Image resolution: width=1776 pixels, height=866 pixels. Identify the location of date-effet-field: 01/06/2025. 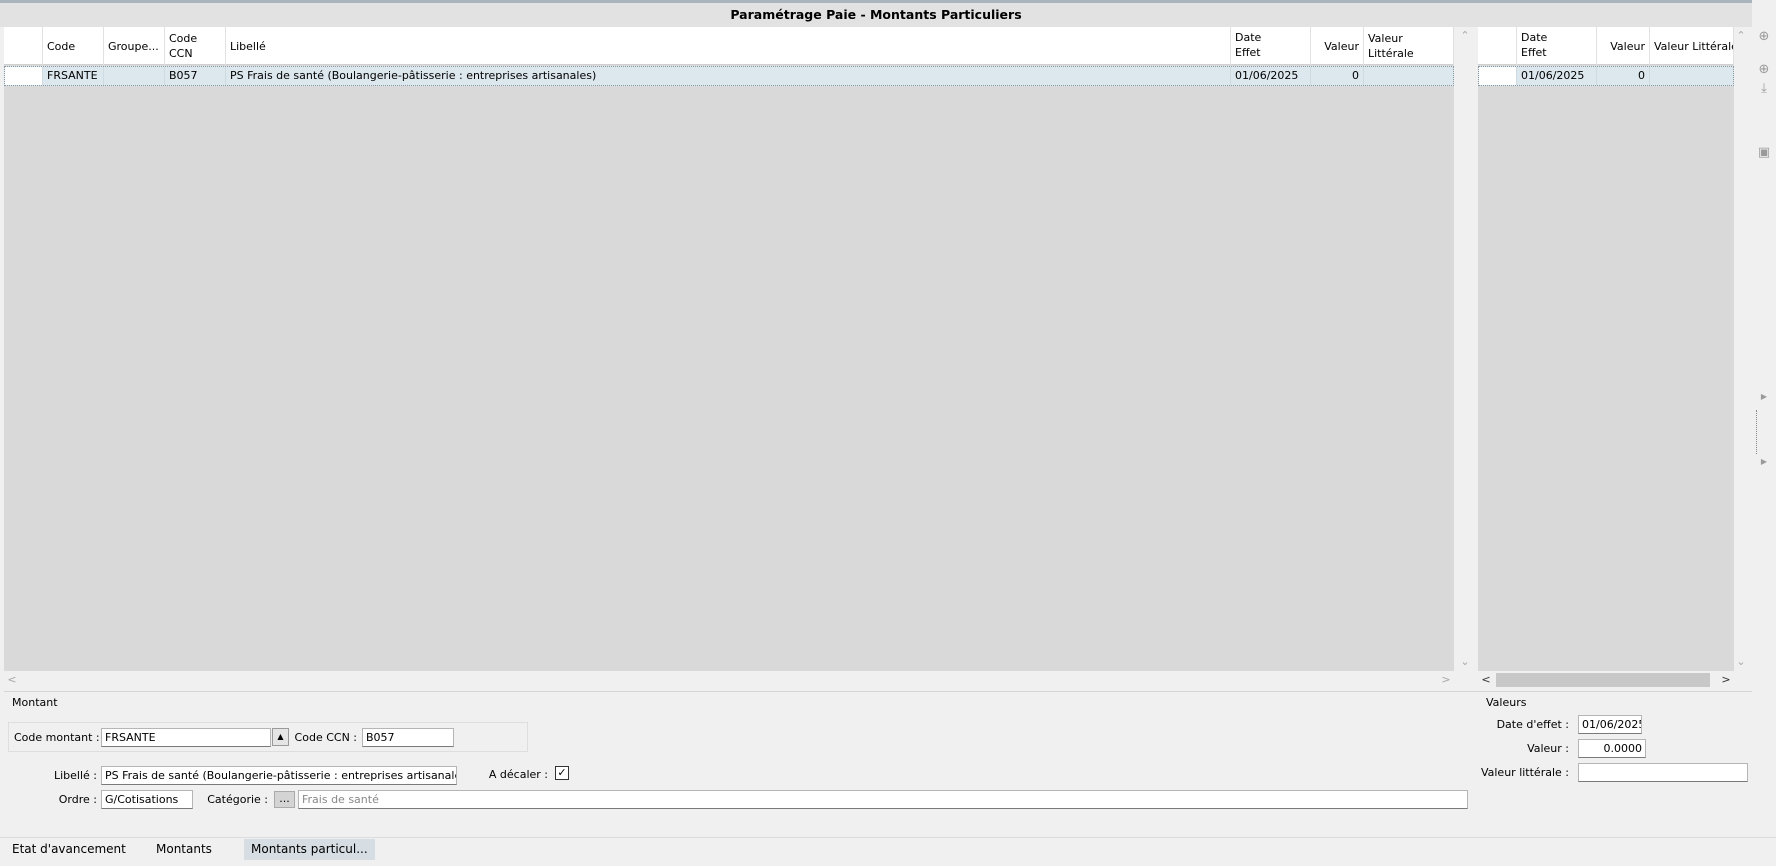
(1610, 724).